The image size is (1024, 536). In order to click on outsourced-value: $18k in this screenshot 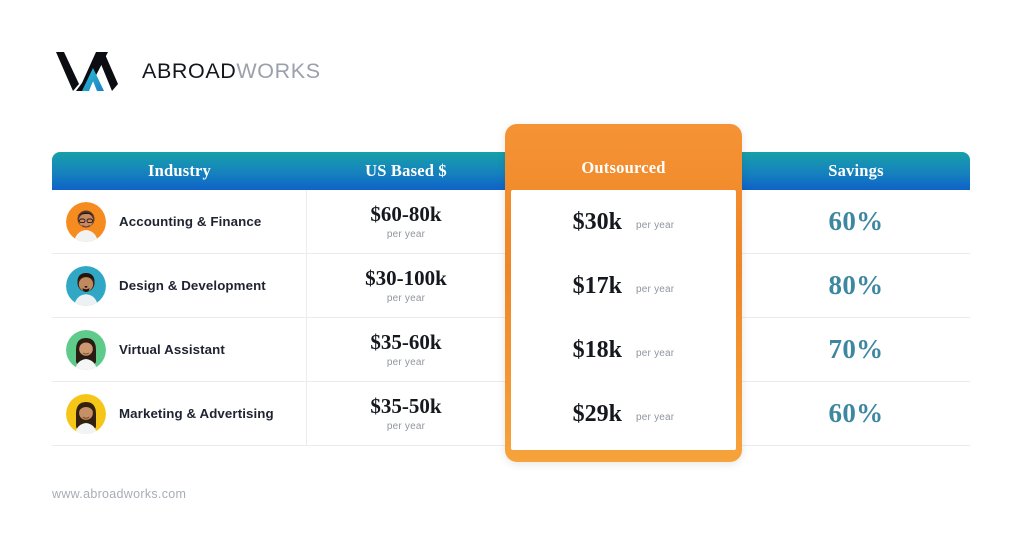, I will do `click(597, 349)`.